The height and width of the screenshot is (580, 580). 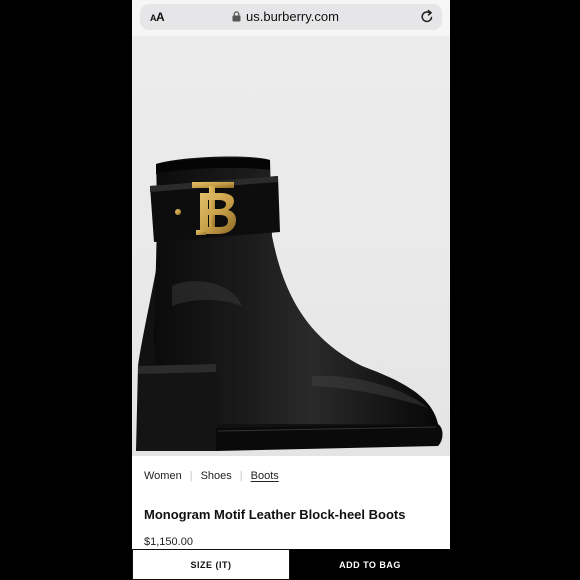 What do you see at coordinates (236, 16) in the screenshot?
I see `lock-icon` at bounding box center [236, 16].